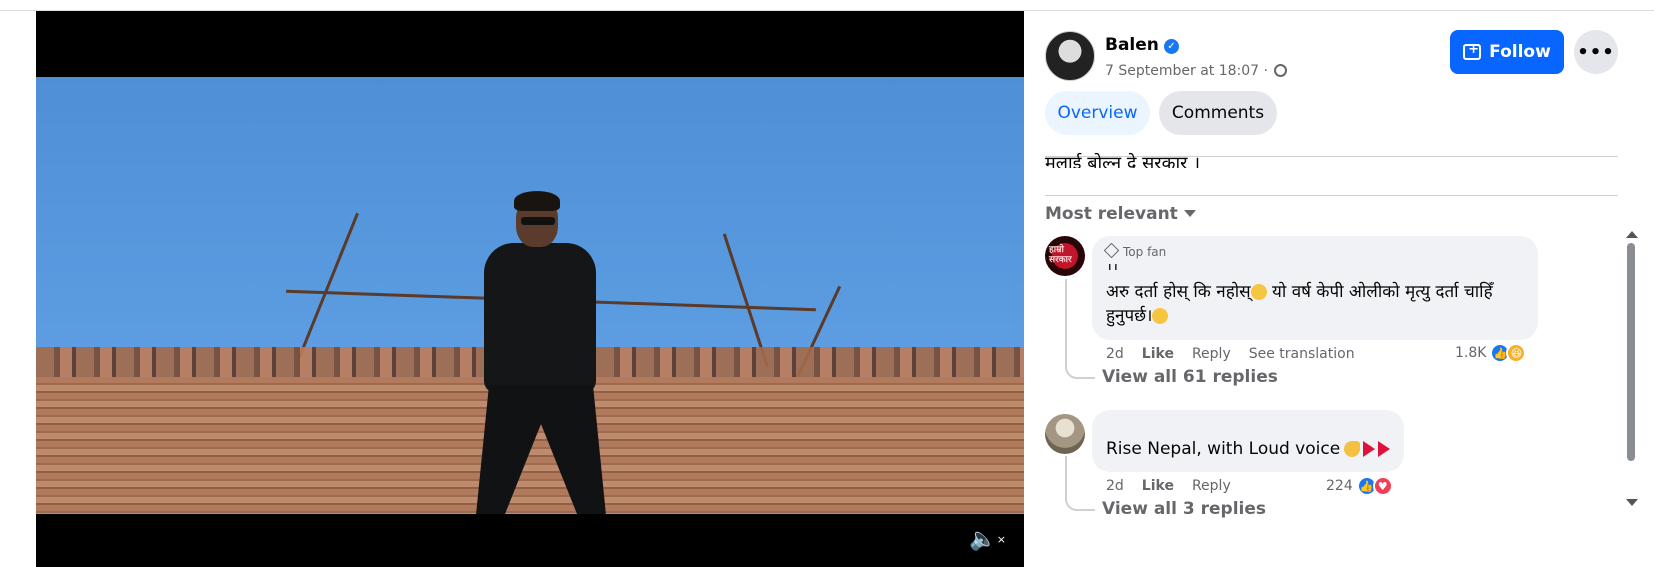  Describe the element at coordinates (1186, 71) in the screenshot. I see `post-timestamp: 7 September at 18:07 ·` at that location.